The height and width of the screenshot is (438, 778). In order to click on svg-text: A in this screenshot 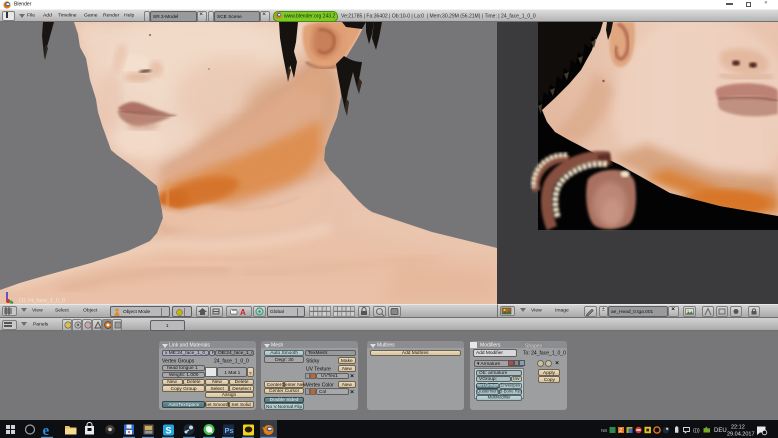, I will do `click(243, 312)`.